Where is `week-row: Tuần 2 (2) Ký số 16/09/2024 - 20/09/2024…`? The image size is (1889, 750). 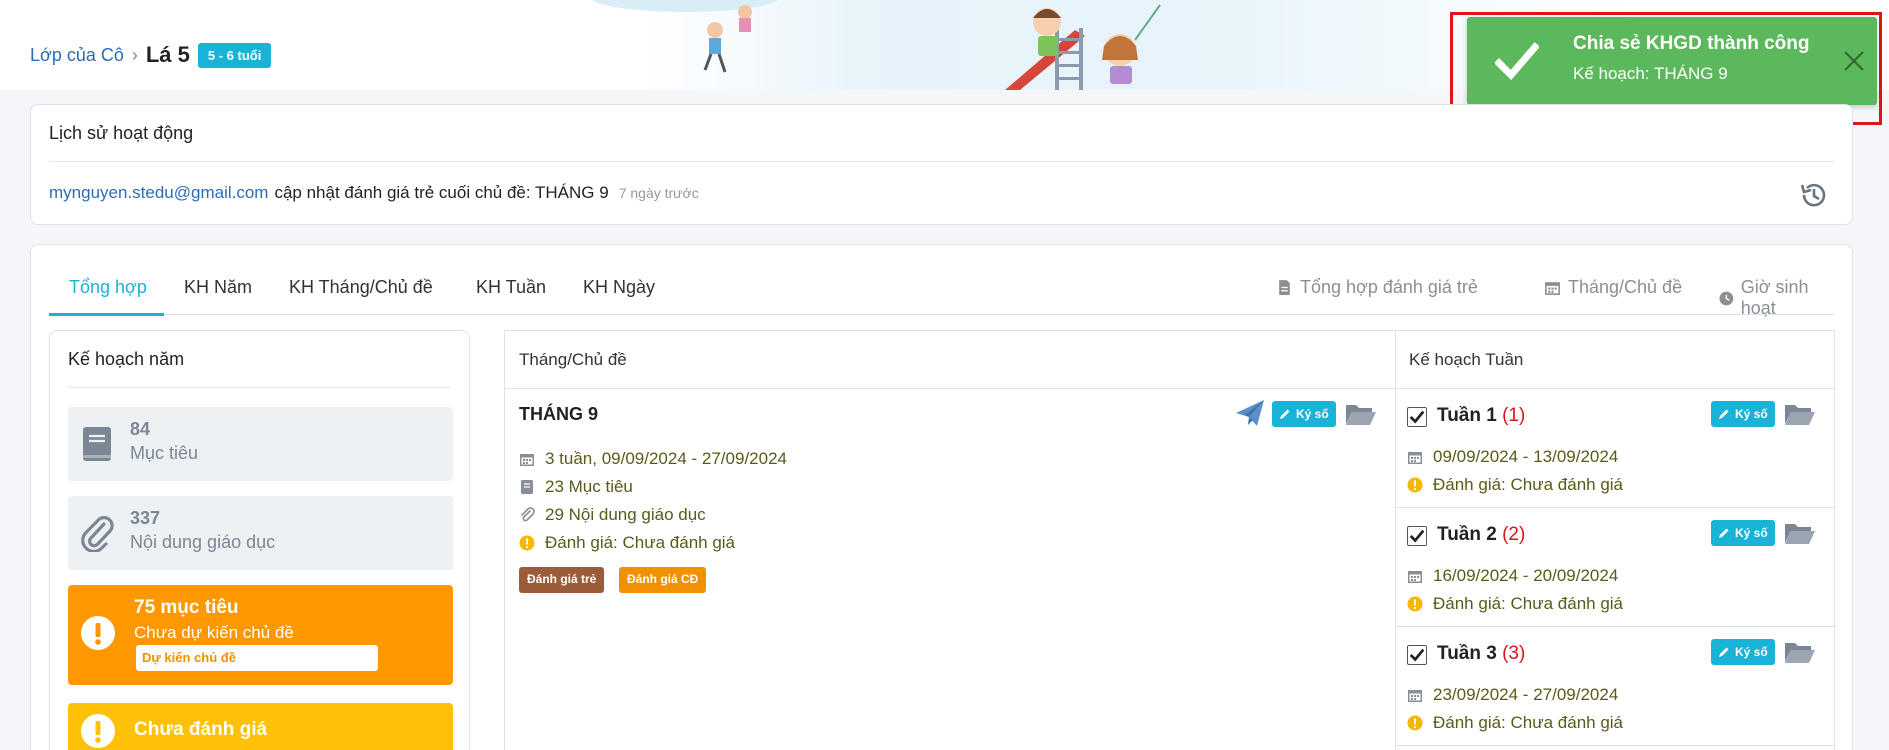 week-row: Tuần 2 (2) Ký số 16/09/2024 - 20/09/2024… is located at coordinates (1615, 567).